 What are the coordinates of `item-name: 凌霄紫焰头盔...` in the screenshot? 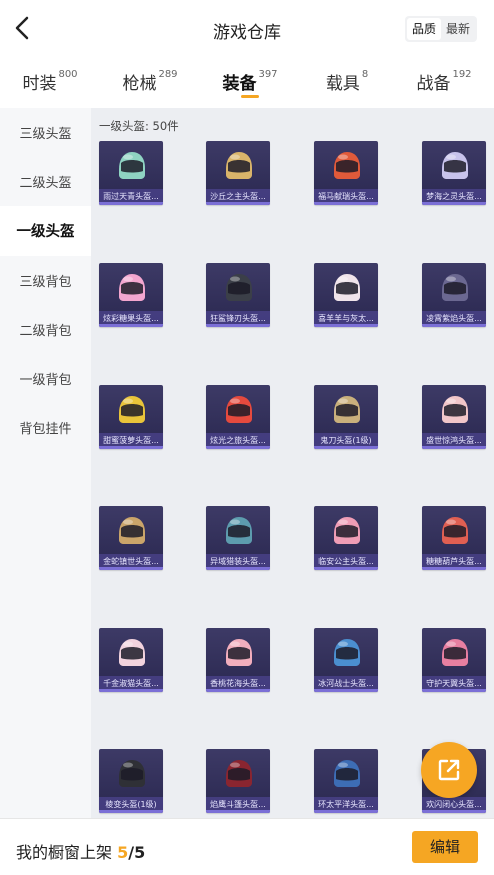 It's located at (454, 319).